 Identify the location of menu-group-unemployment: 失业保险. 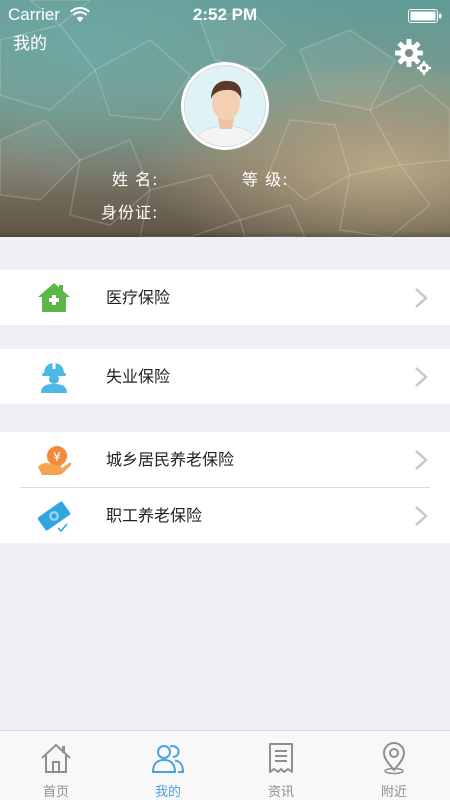
(225, 376).